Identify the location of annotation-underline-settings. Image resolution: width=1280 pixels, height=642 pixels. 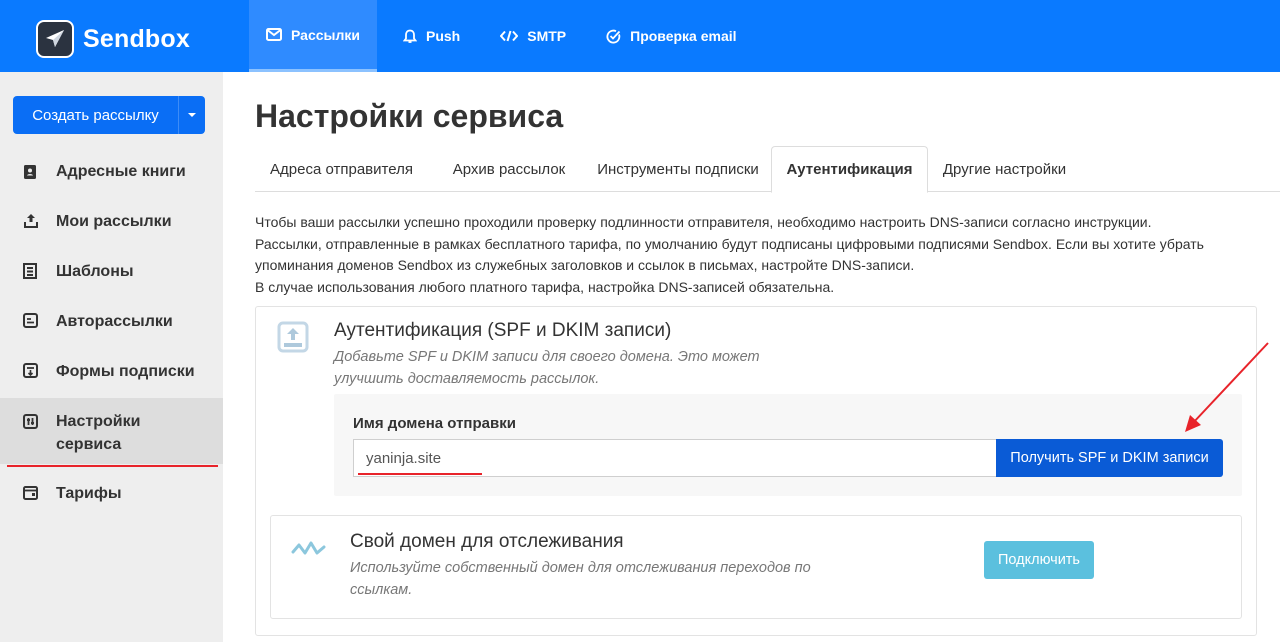
(112, 466).